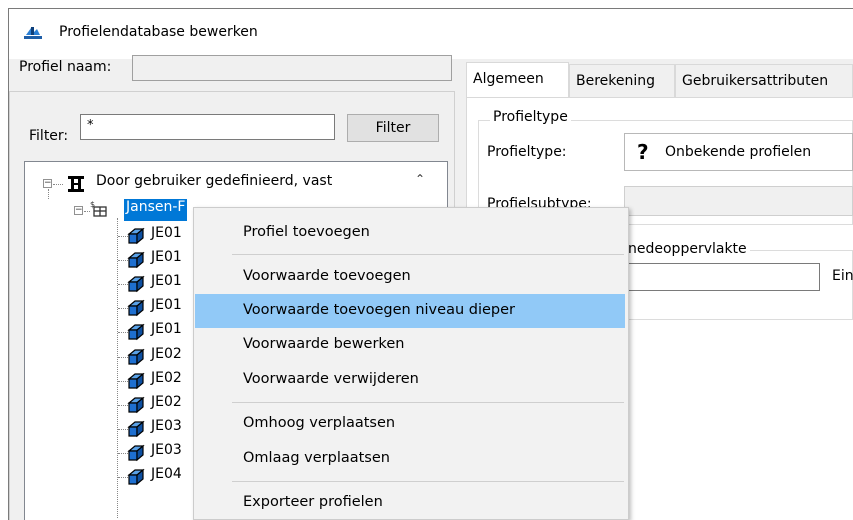  What do you see at coordinates (710, 277) in the screenshot?
I see `area-input` at bounding box center [710, 277].